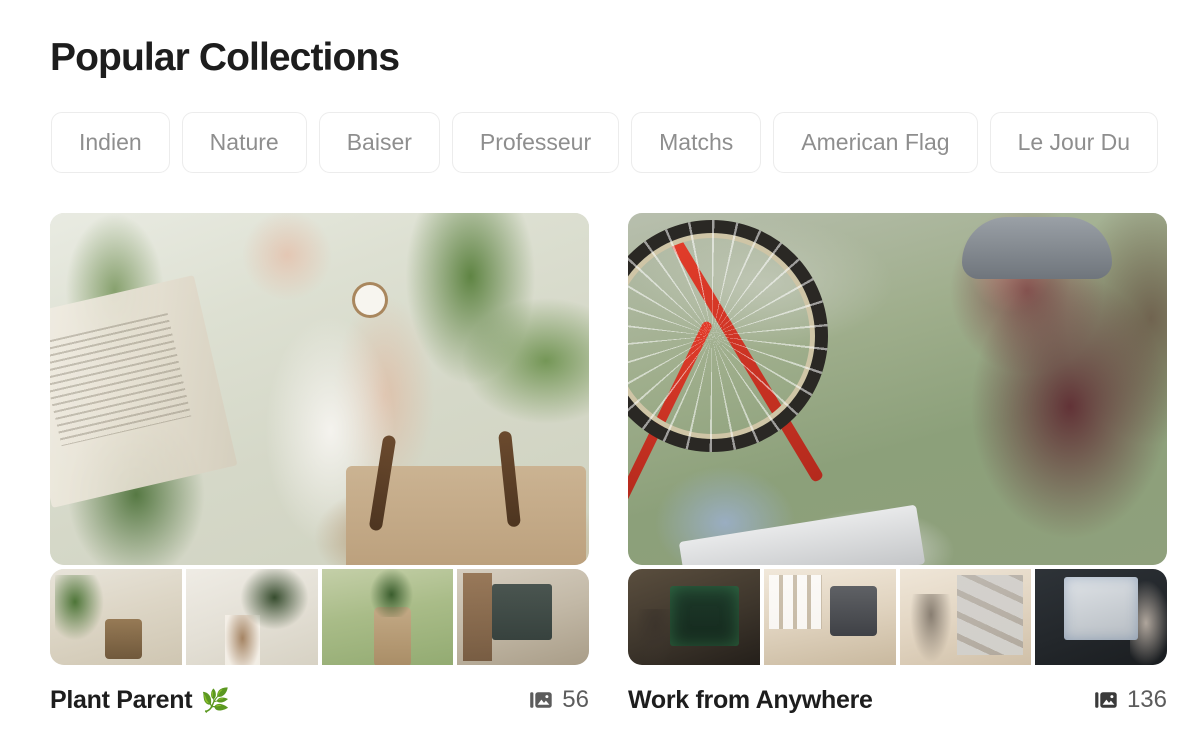 The height and width of the screenshot is (755, 1200). What do you see at coordinates (369, 300) in the screenshot?
I see `wristwatch-shape` at bounding box center [369, 300].